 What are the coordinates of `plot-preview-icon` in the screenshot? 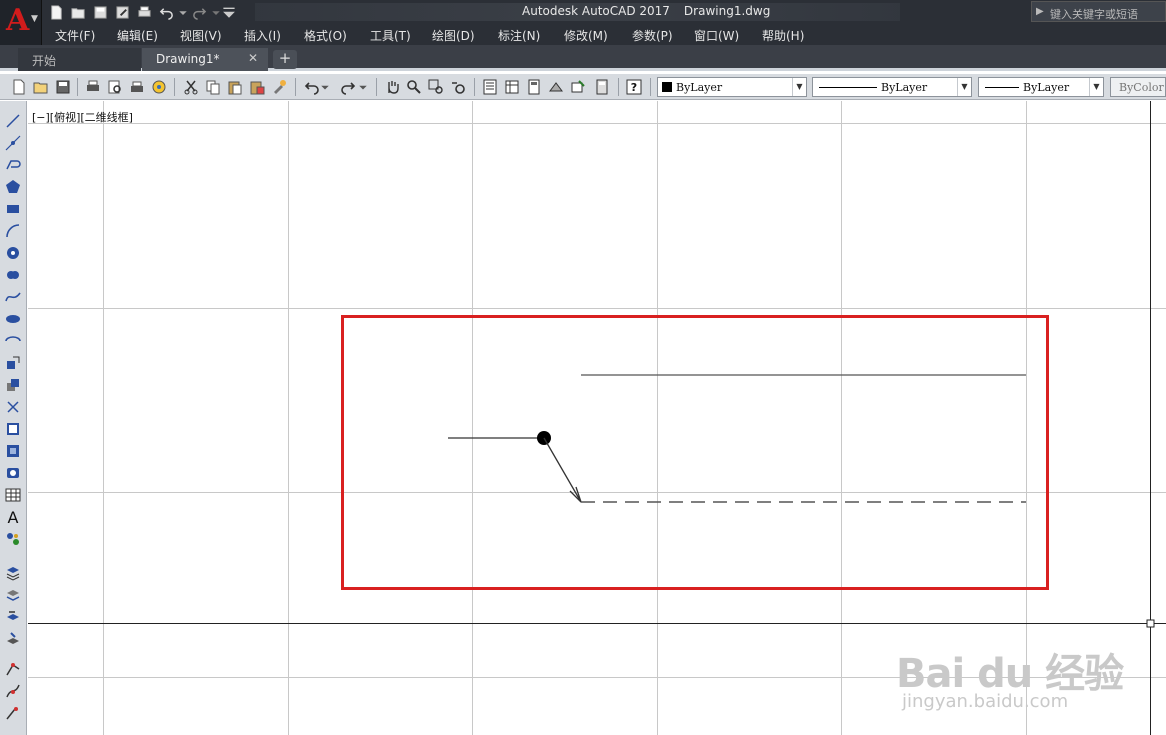 It's located at (115, 87).